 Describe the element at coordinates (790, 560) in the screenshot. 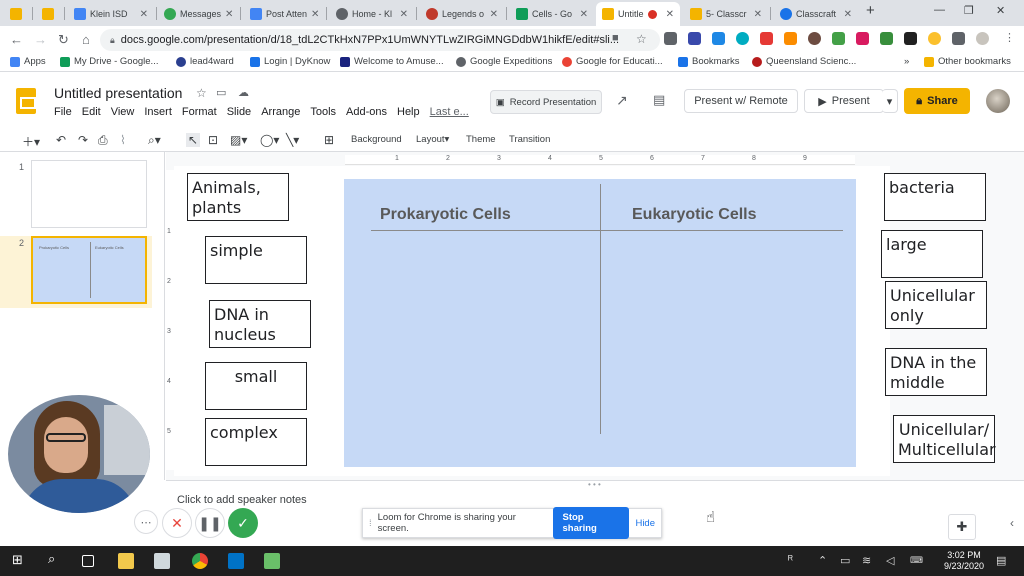

I see `people-icon: ᴿ` at that location.